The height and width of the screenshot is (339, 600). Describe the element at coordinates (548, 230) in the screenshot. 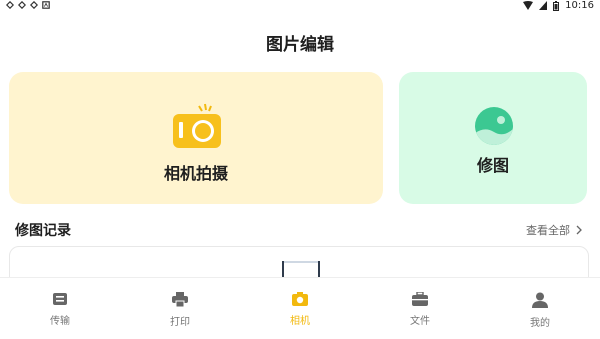

I see `view-all-label: 查看全部` at that location.